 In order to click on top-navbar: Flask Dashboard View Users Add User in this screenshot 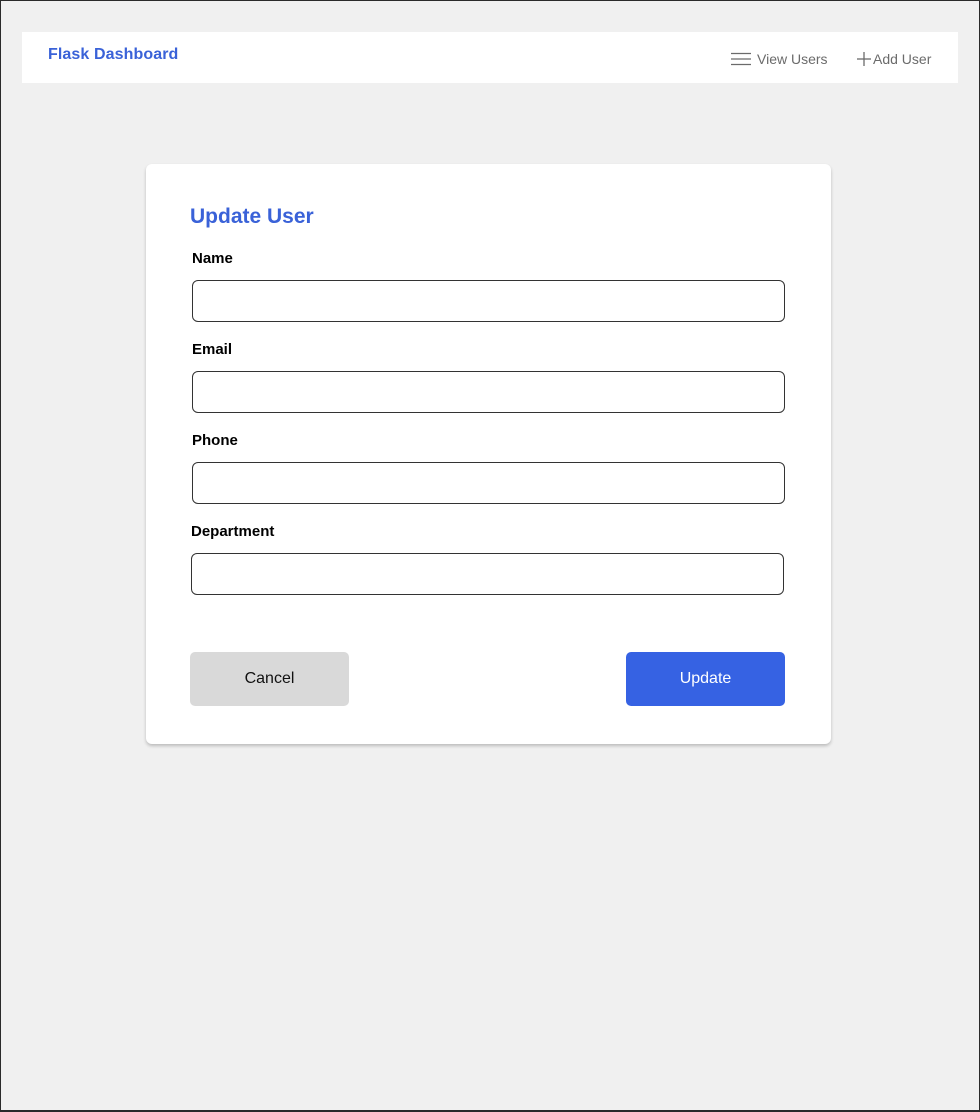, I will do `click(490, 57)`.